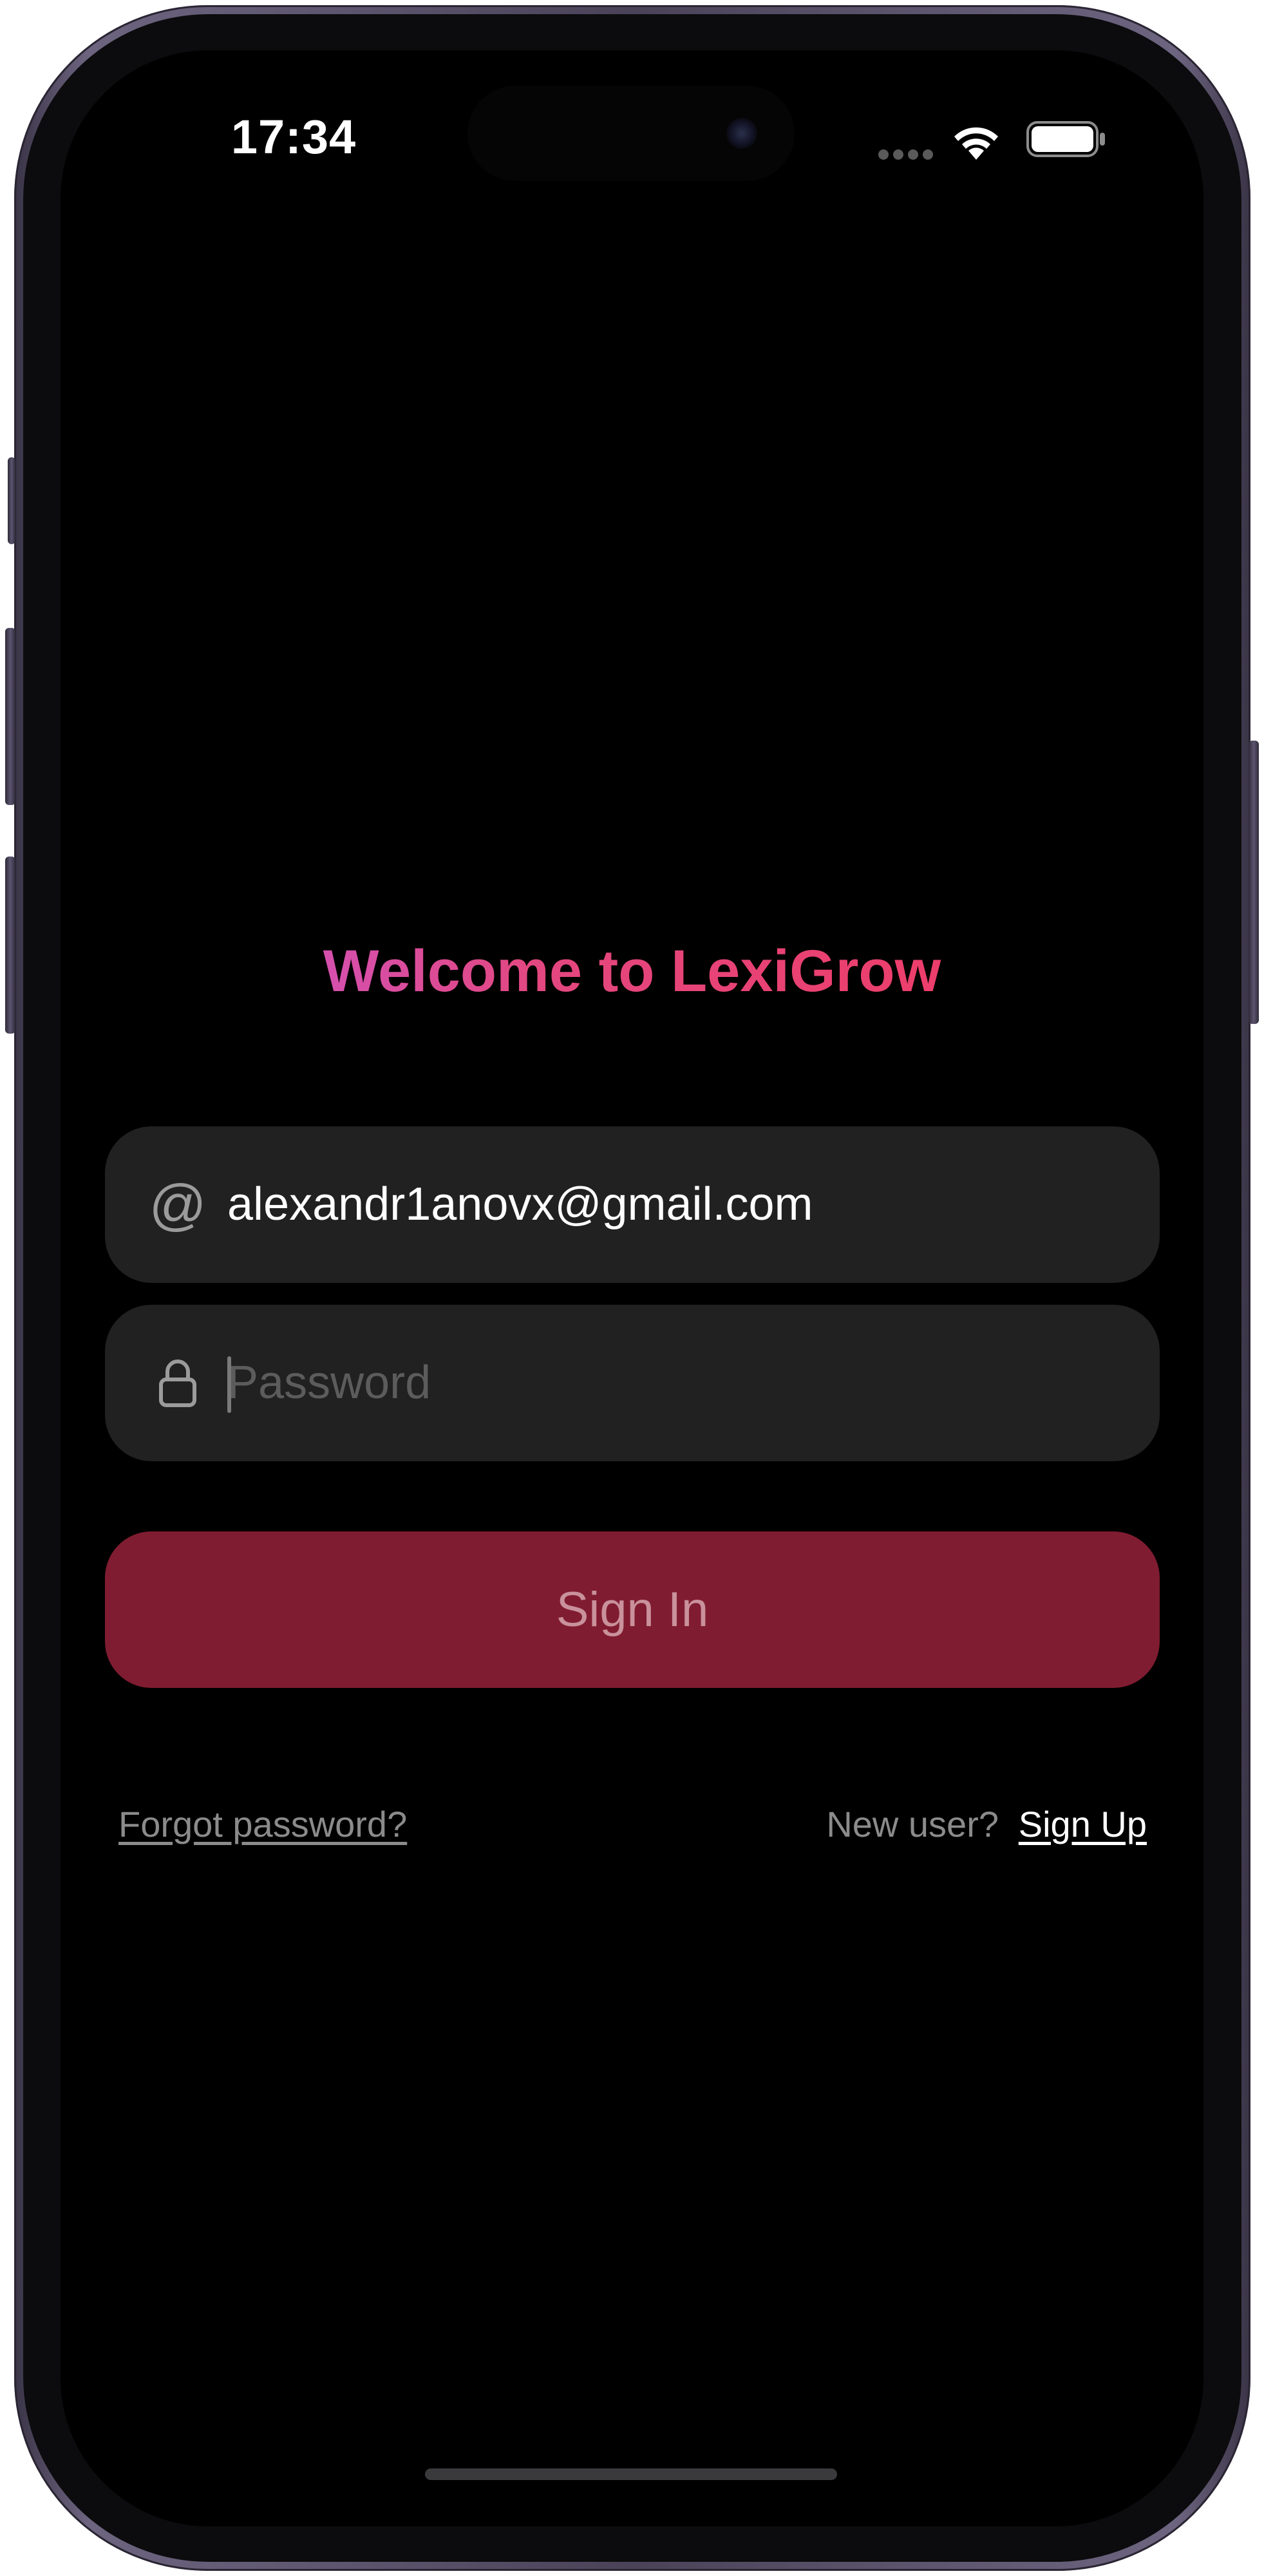 This screenshot has width=1264, height=2576. I want to click on email-field: @ alexandr1anovx@gmail.com, so click(632, 1204).